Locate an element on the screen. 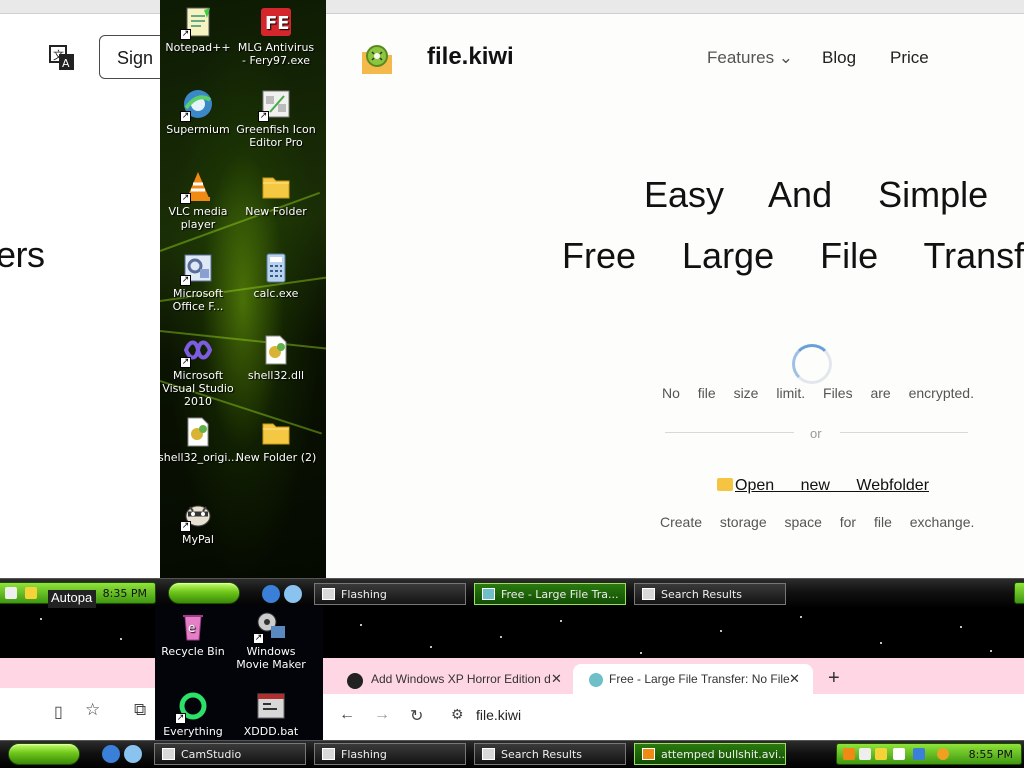  desktop-icon-everything: ↗ Everything is located at coordinates (193, 714).